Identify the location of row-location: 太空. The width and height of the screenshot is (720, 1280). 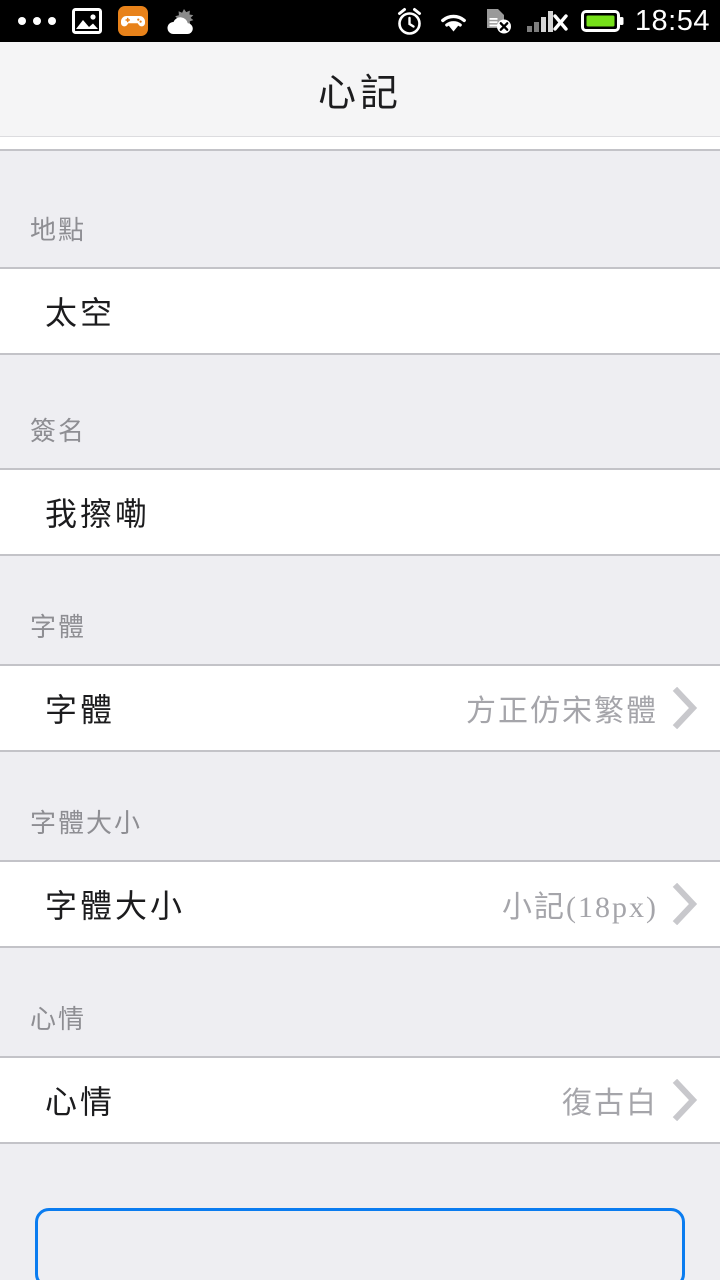
(360, 312).